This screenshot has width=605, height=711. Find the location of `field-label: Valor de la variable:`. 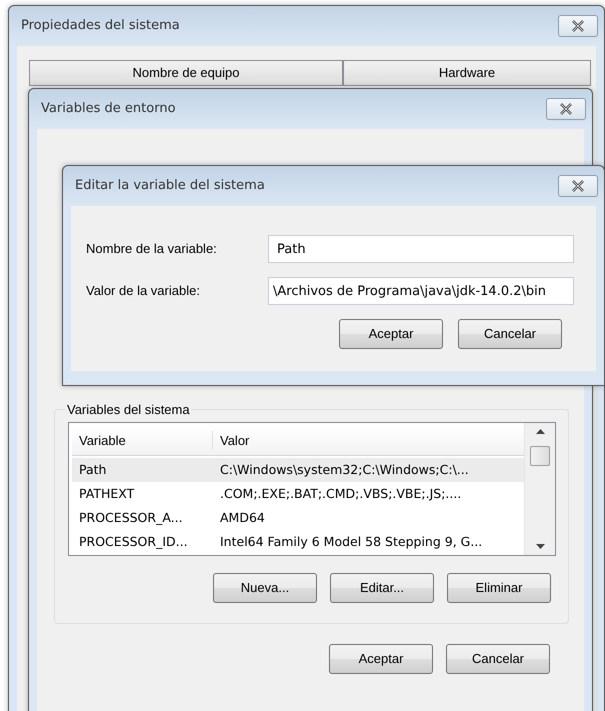

field-label: Valor de la variable: is located at coordinates (143, 291).